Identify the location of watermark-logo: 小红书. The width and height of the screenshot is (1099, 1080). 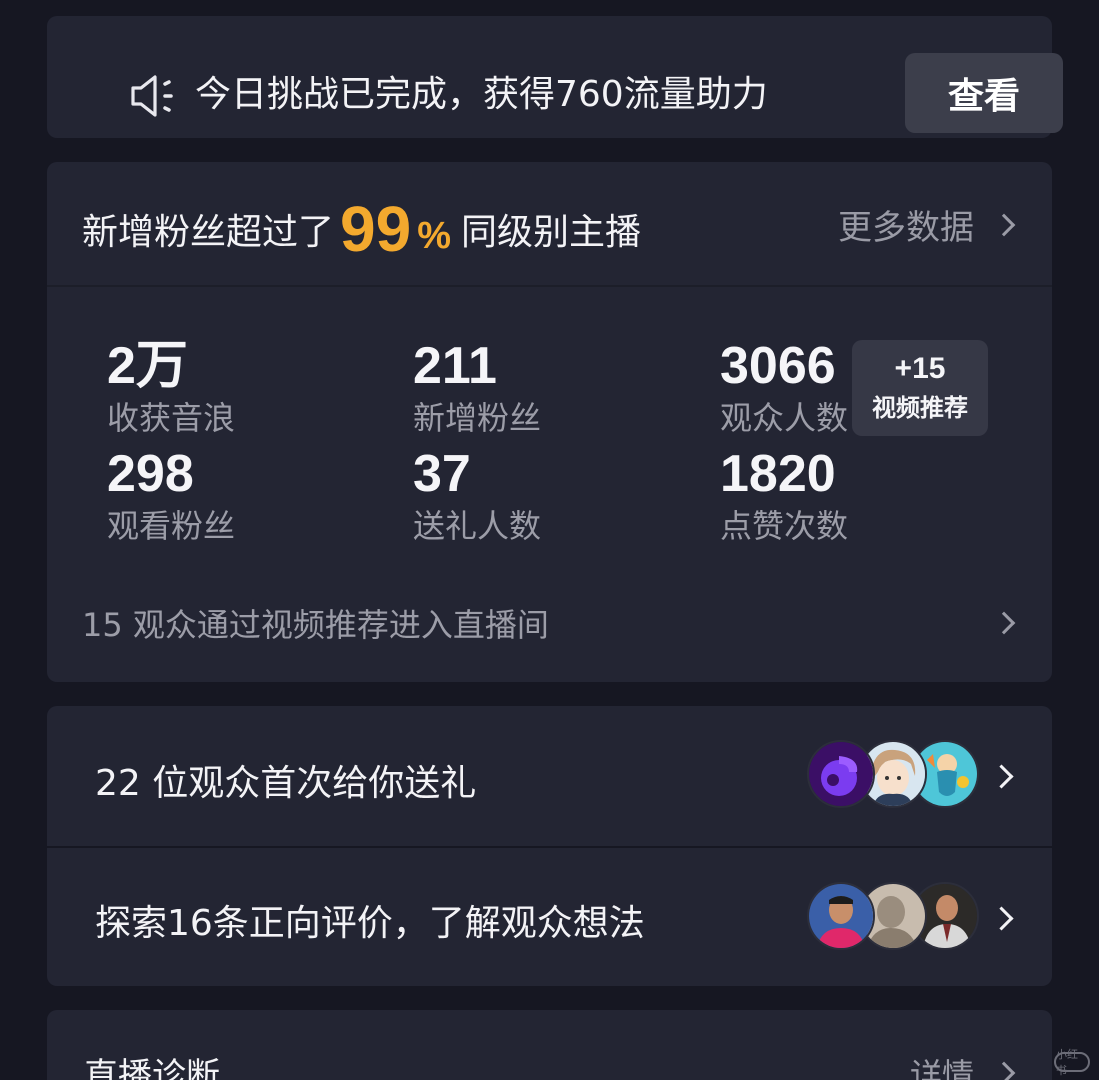
(1072, 1062).